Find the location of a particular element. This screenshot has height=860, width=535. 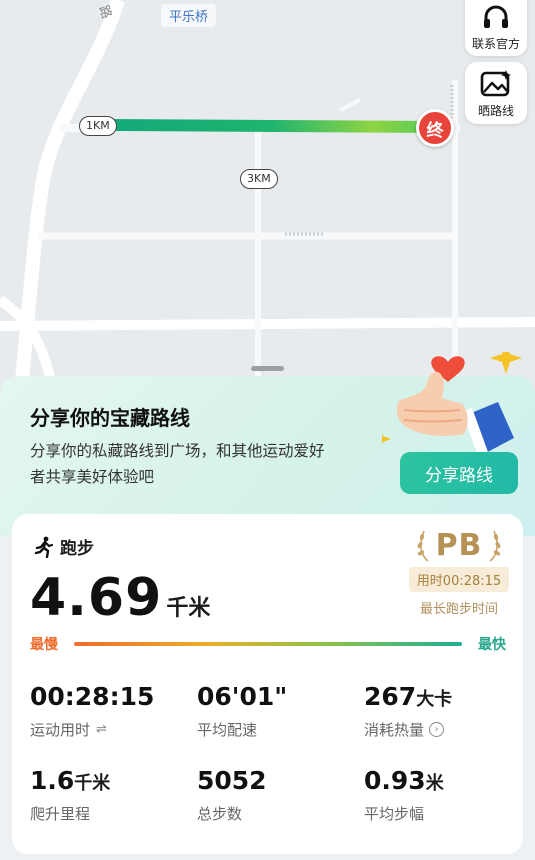

pace-slow-label: 最慢 is located at coordinates (44, 645).